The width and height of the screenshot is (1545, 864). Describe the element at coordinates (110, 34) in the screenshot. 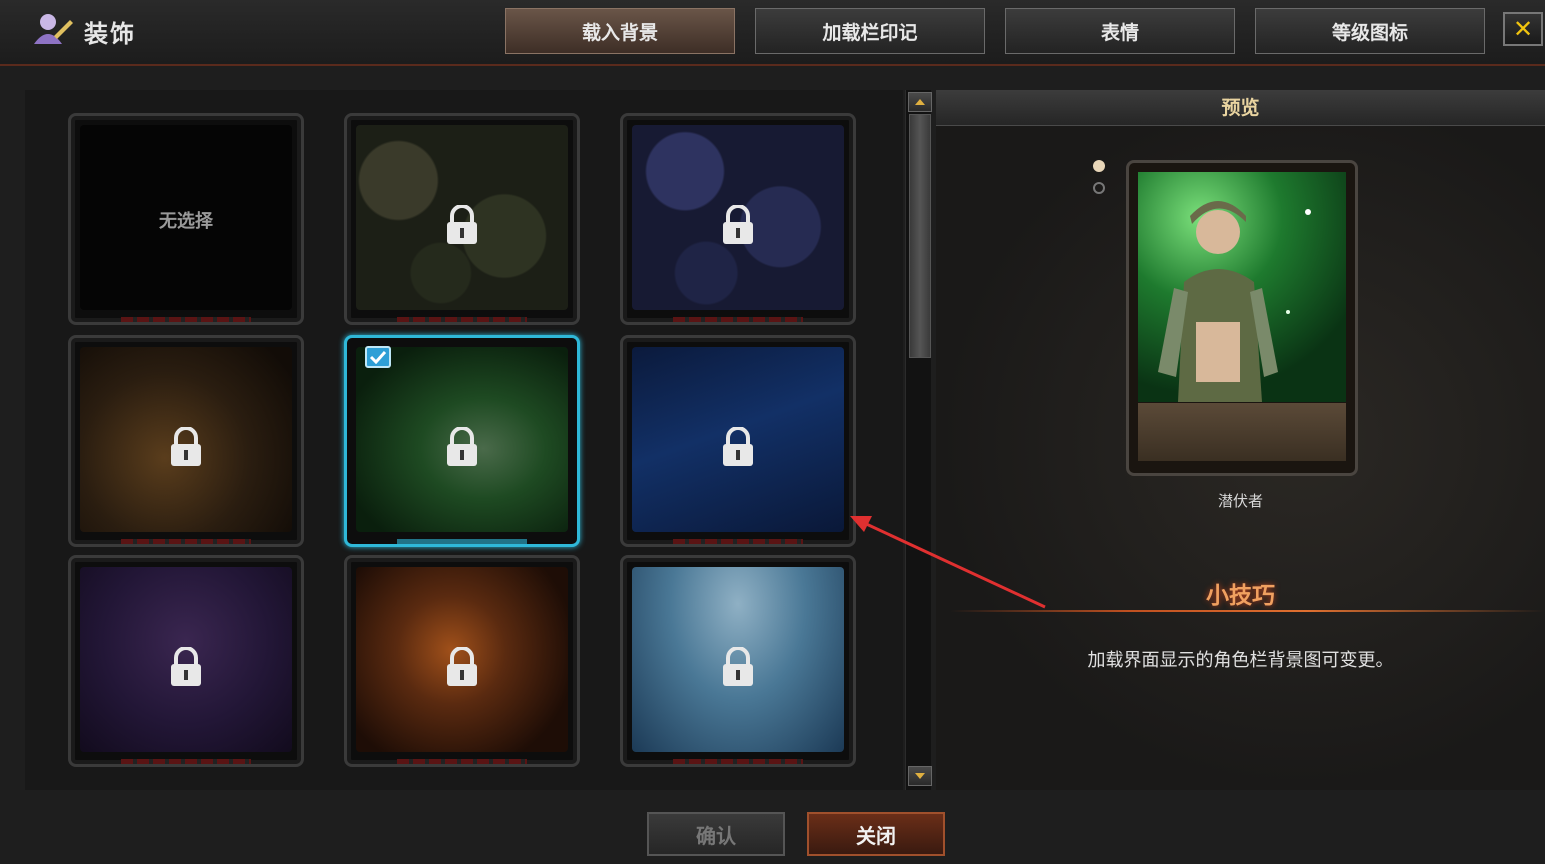

I see `page-title: 装饰` at that location.